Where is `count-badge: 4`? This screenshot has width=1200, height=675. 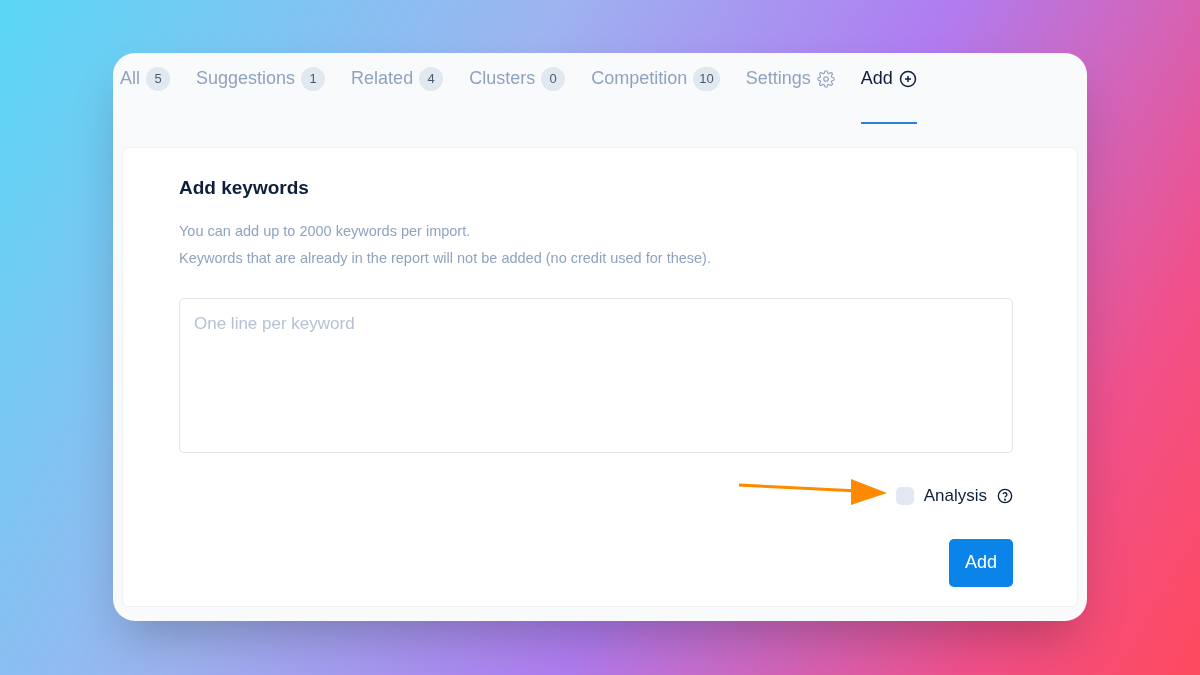
count-badge: 4 is located at coordinates (431, 78).